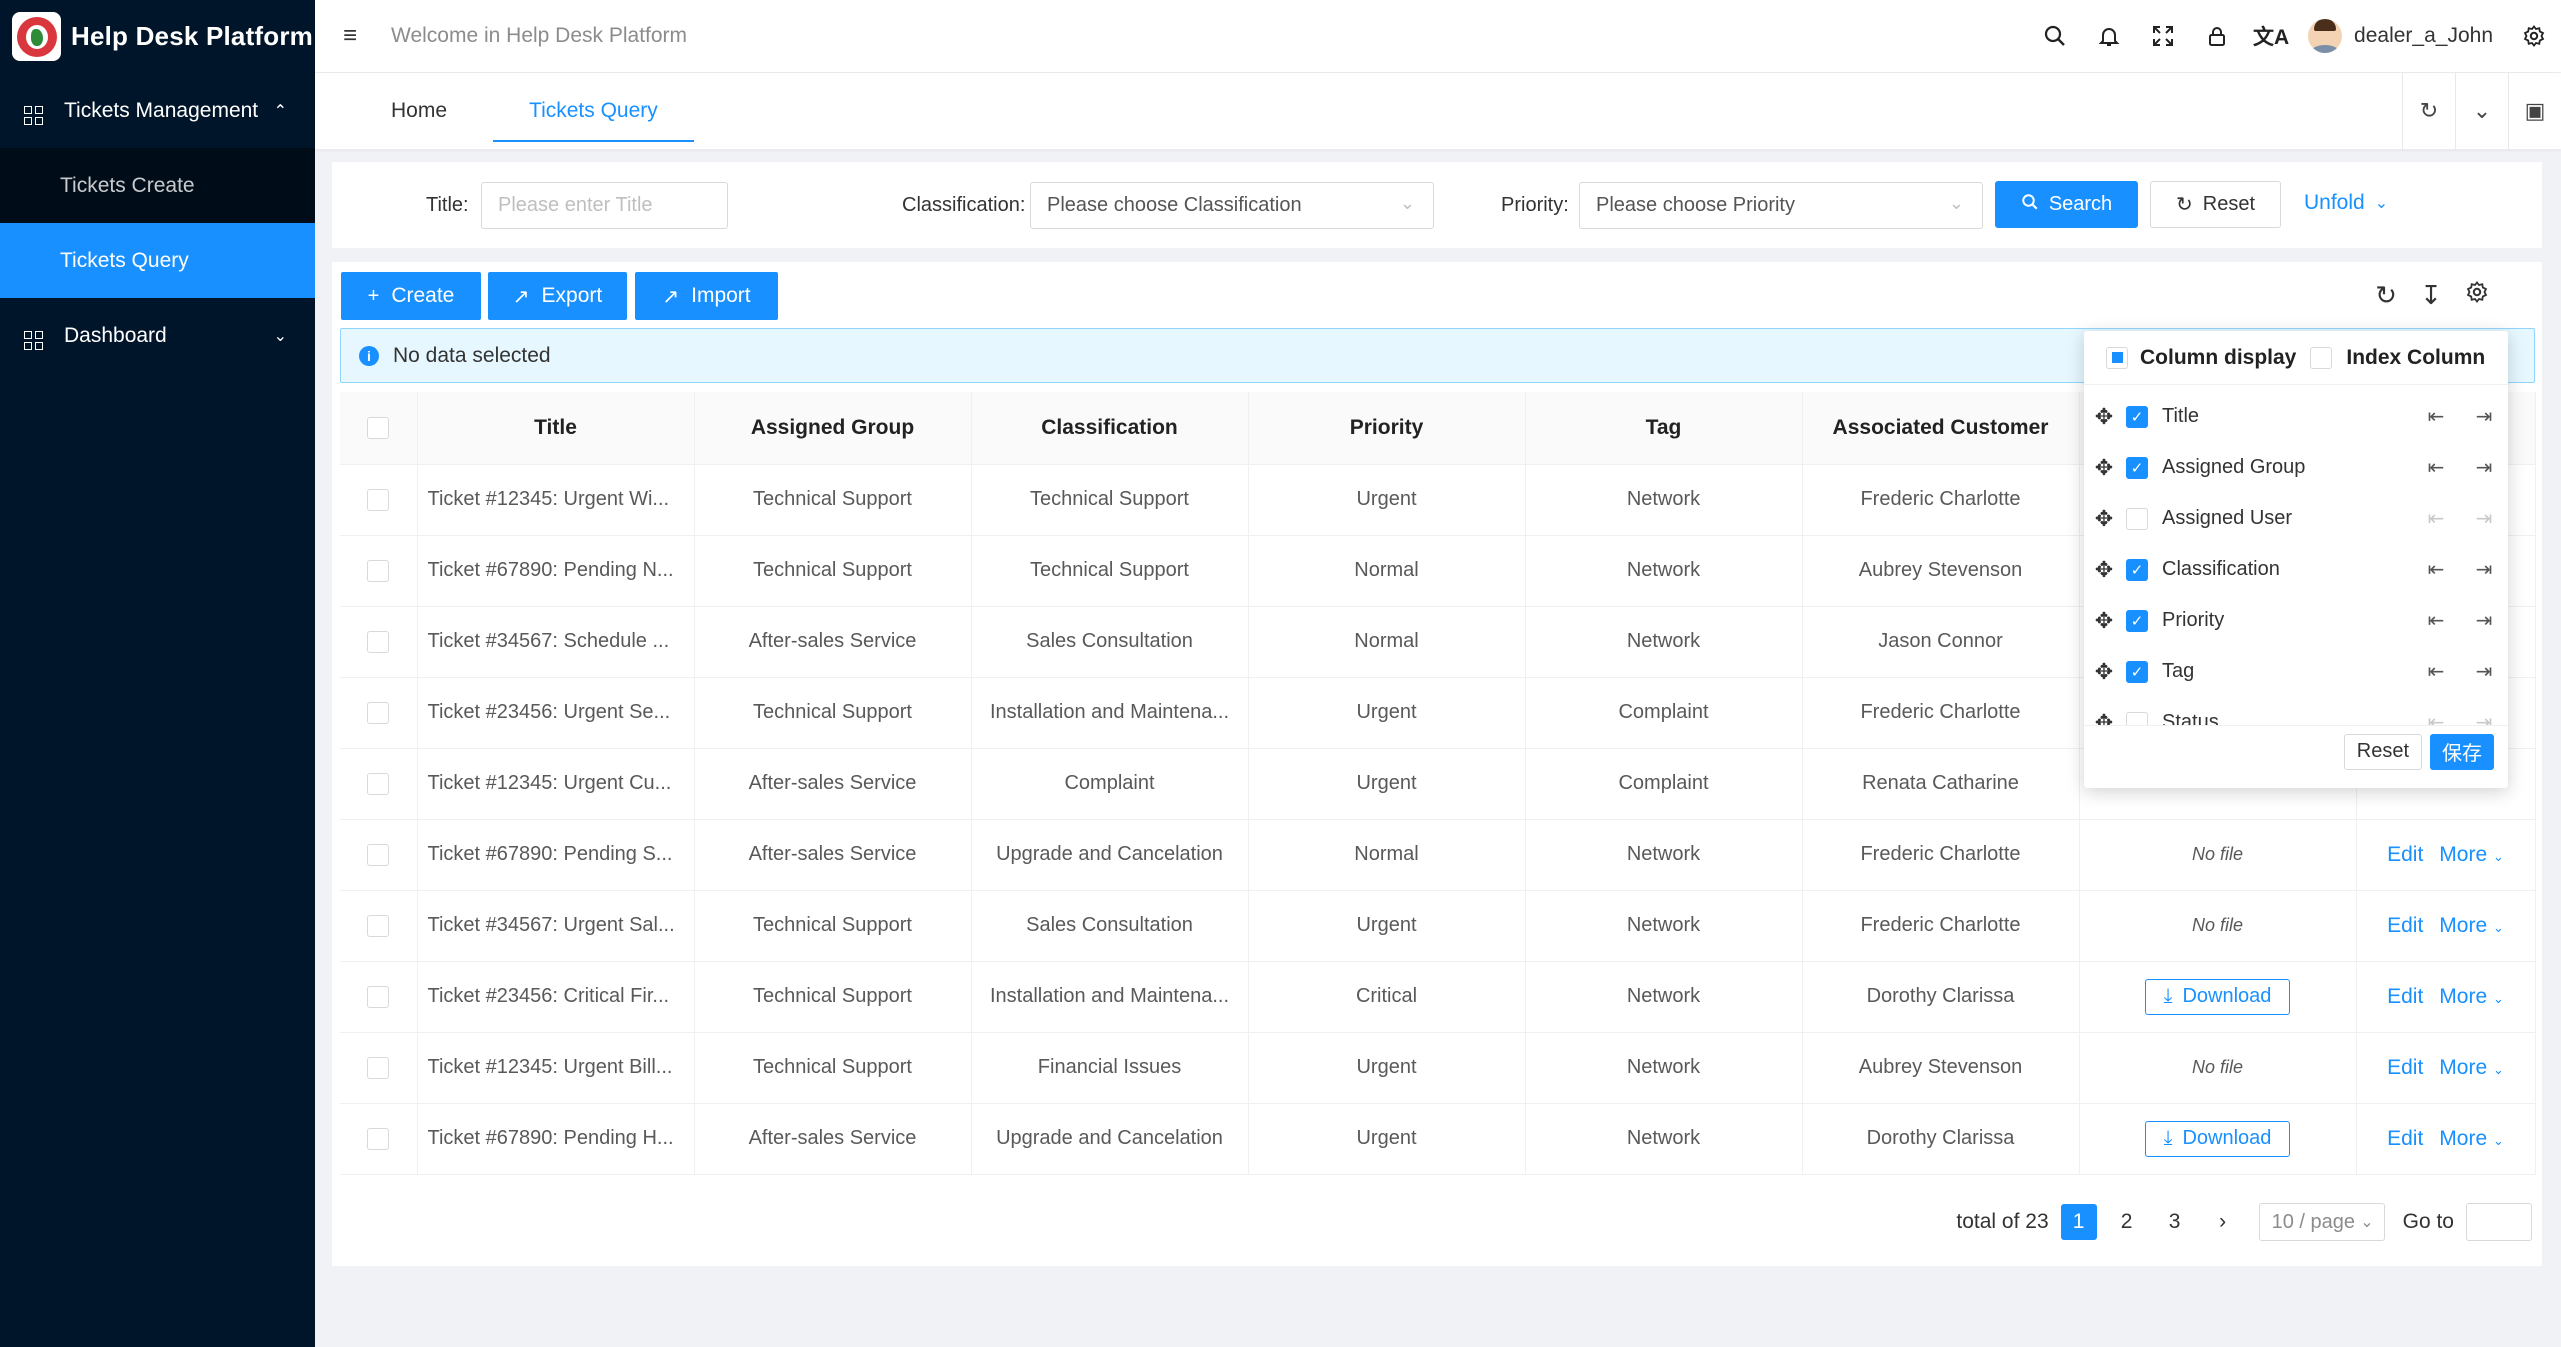  What do you see at coordinates (2215, 204) in the screenshot?
I see `reset-button: ↻ Reset` at bounding box center [2215, 204].